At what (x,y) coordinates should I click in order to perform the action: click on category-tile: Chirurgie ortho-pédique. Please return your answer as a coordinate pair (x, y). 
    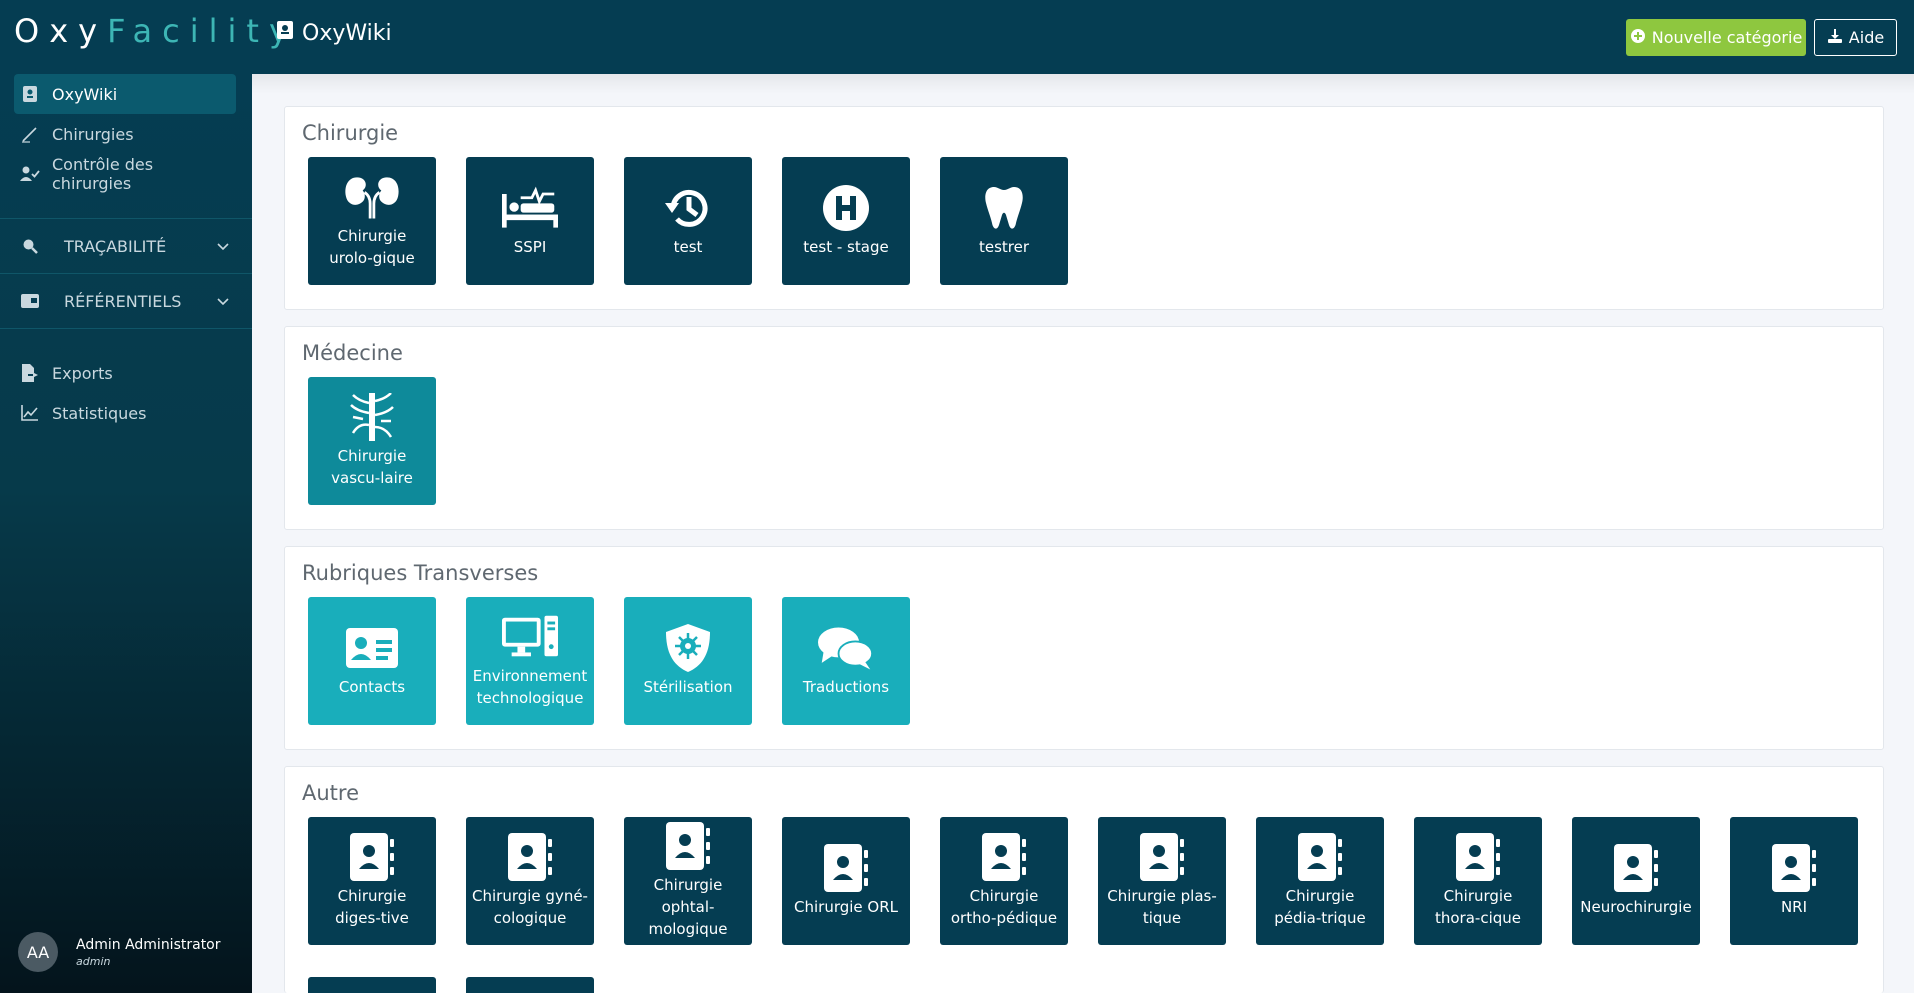
    Looking at the image, I should click on (1004, 881).